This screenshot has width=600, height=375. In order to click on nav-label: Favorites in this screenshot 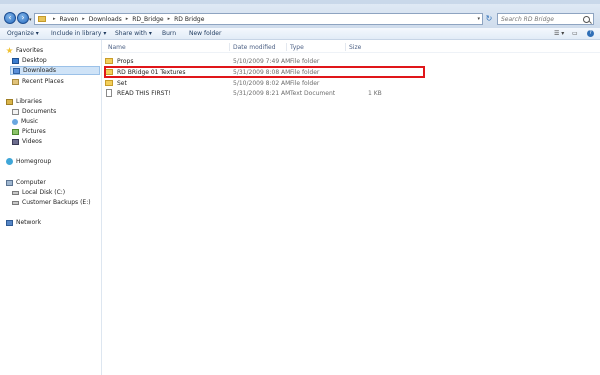, I will do `click(30, 50)`.